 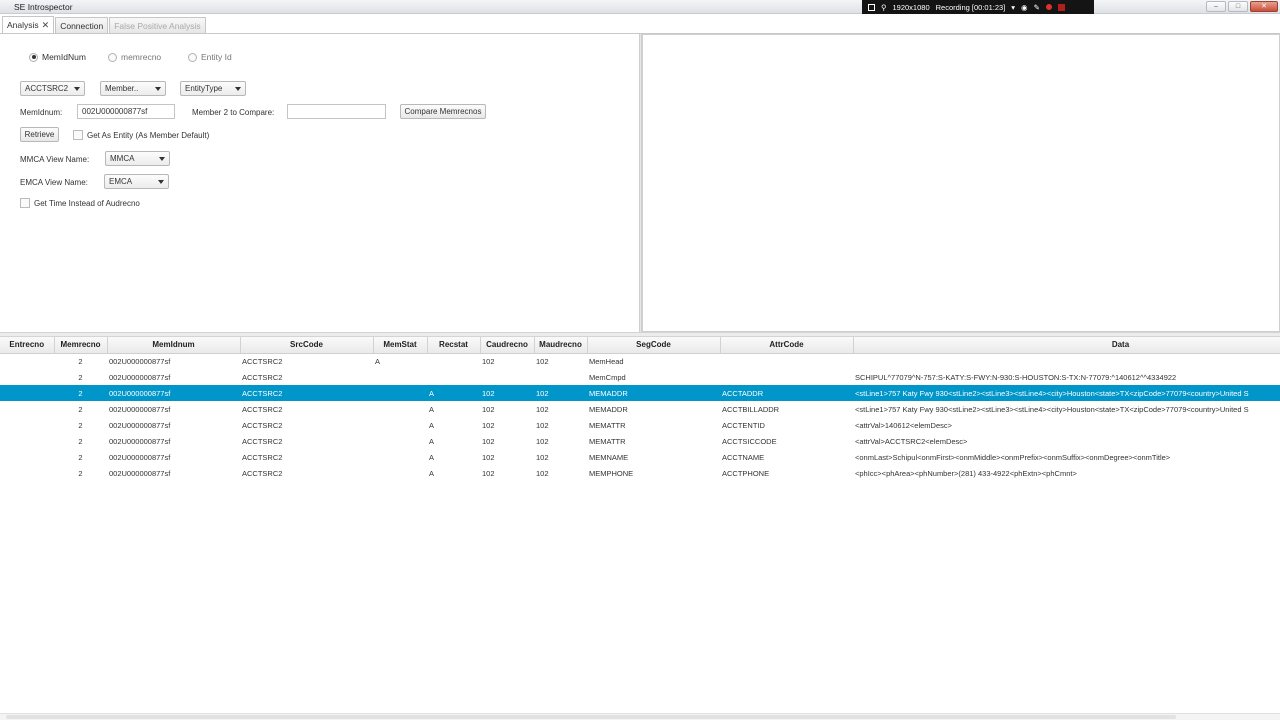 What do you see at coordinates (28, 24) in the screenshot?
I see `tab-analysis: Analysis ✕` at bounding box center [28, 24].